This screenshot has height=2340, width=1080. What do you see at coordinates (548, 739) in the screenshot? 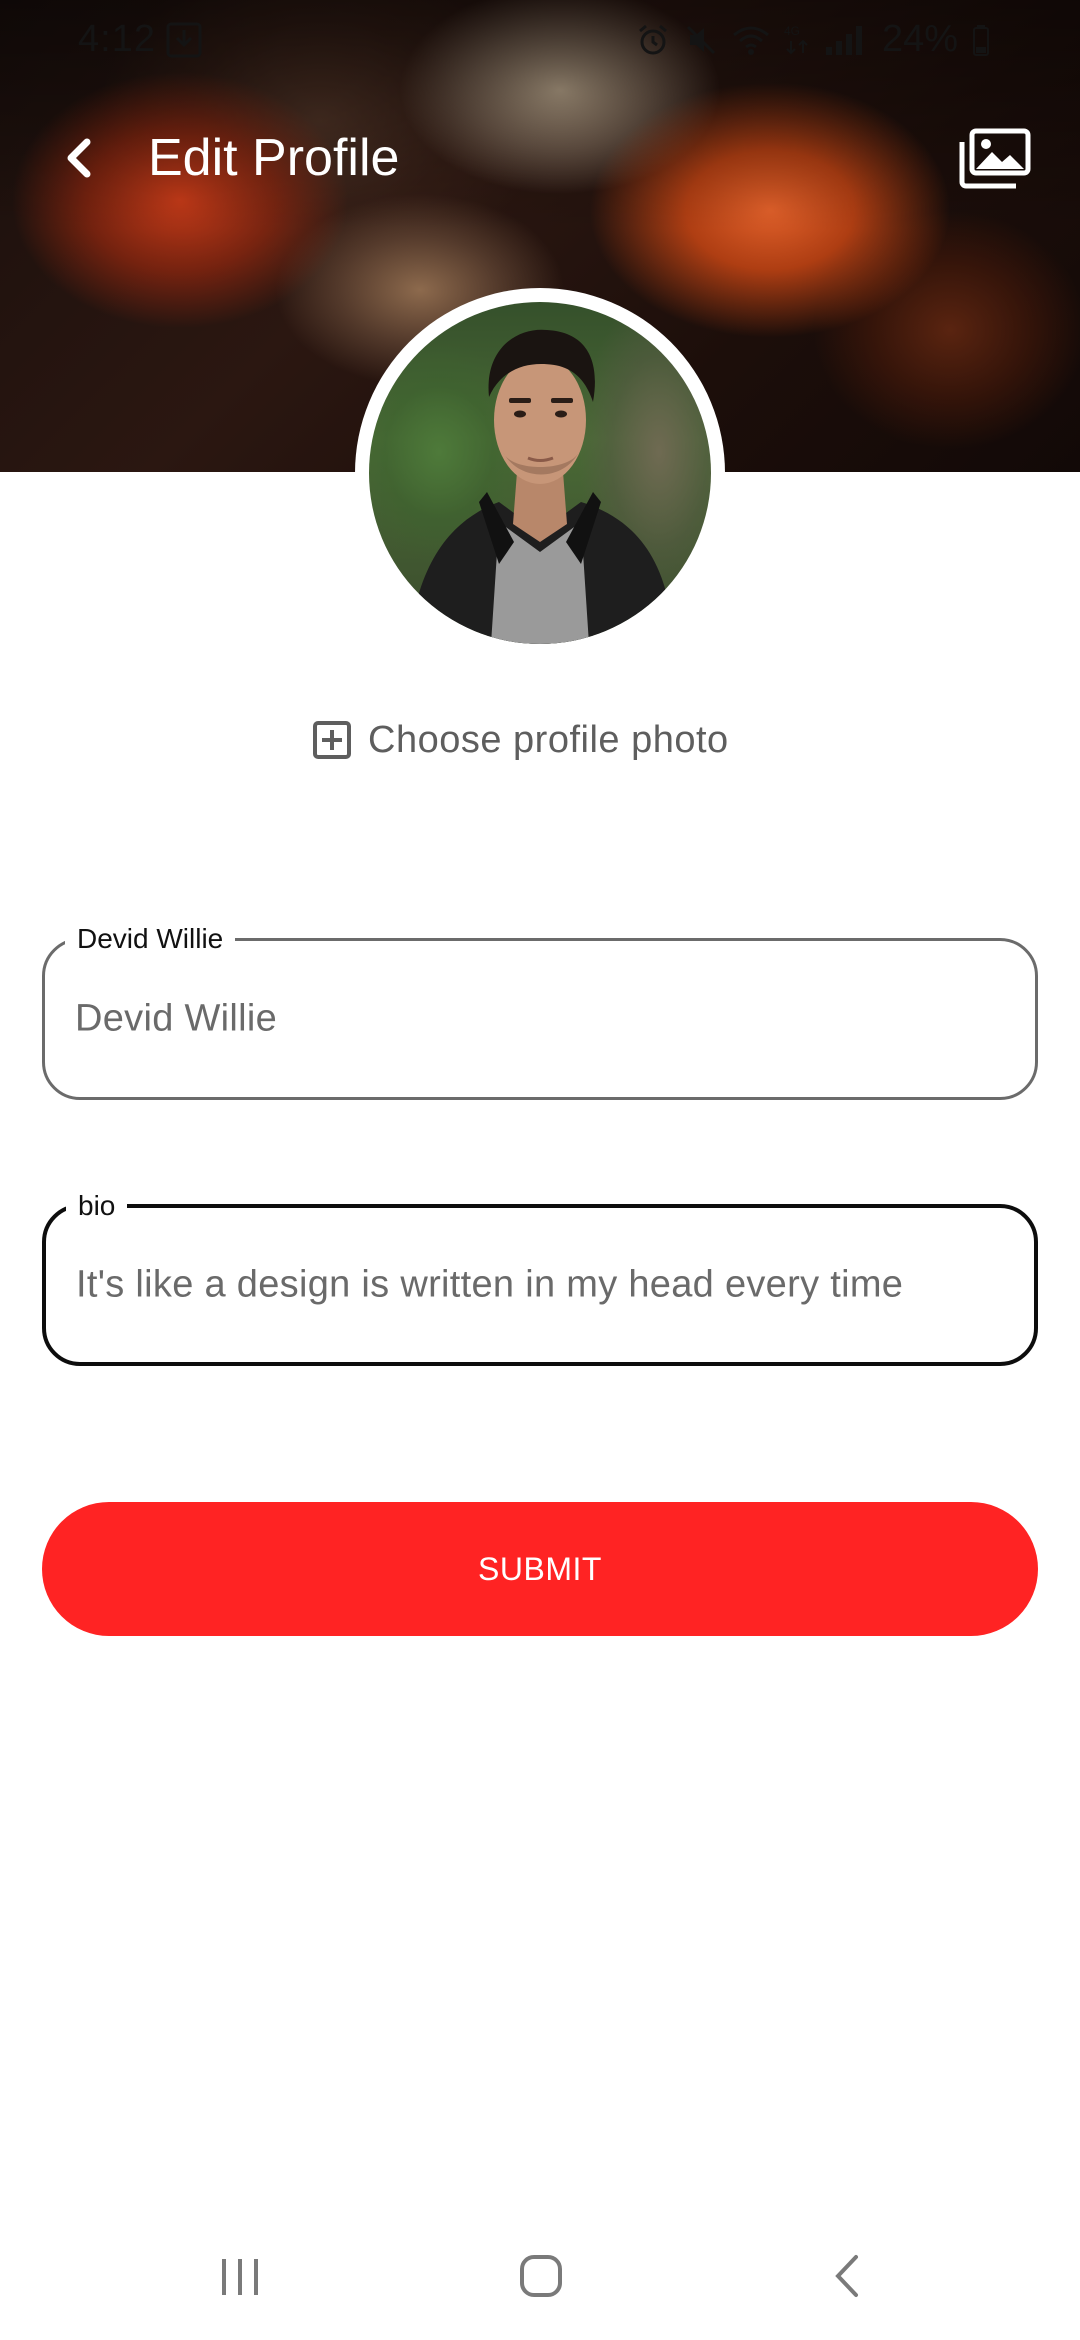
I see `choose-photo-label: Choose profile photo` at bounding box center [548, 739].